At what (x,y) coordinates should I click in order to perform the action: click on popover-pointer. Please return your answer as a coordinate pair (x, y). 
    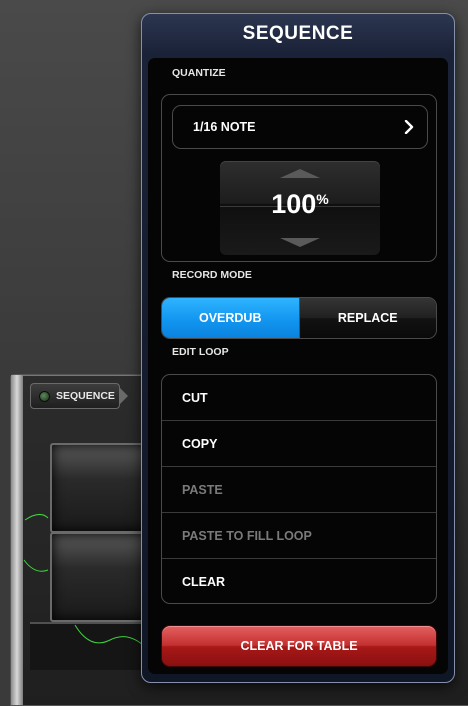
    Looking at the image, I should click on (124, 396).